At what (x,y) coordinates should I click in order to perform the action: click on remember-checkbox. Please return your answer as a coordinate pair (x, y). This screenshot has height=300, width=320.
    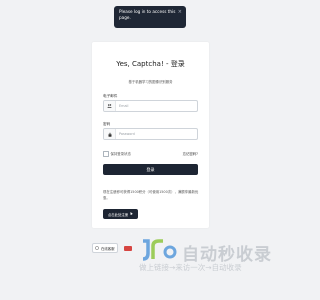
    Looking at the image, I should click on (106, 154).